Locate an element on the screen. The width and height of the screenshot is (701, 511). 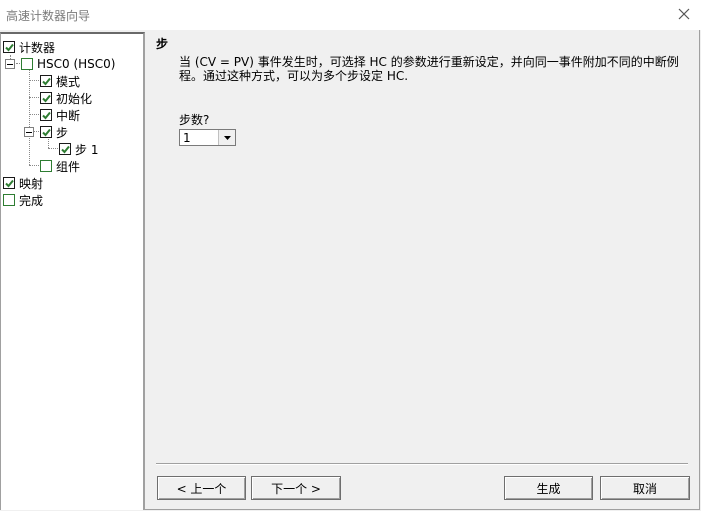
close-button is located at coordinates (684, 14).